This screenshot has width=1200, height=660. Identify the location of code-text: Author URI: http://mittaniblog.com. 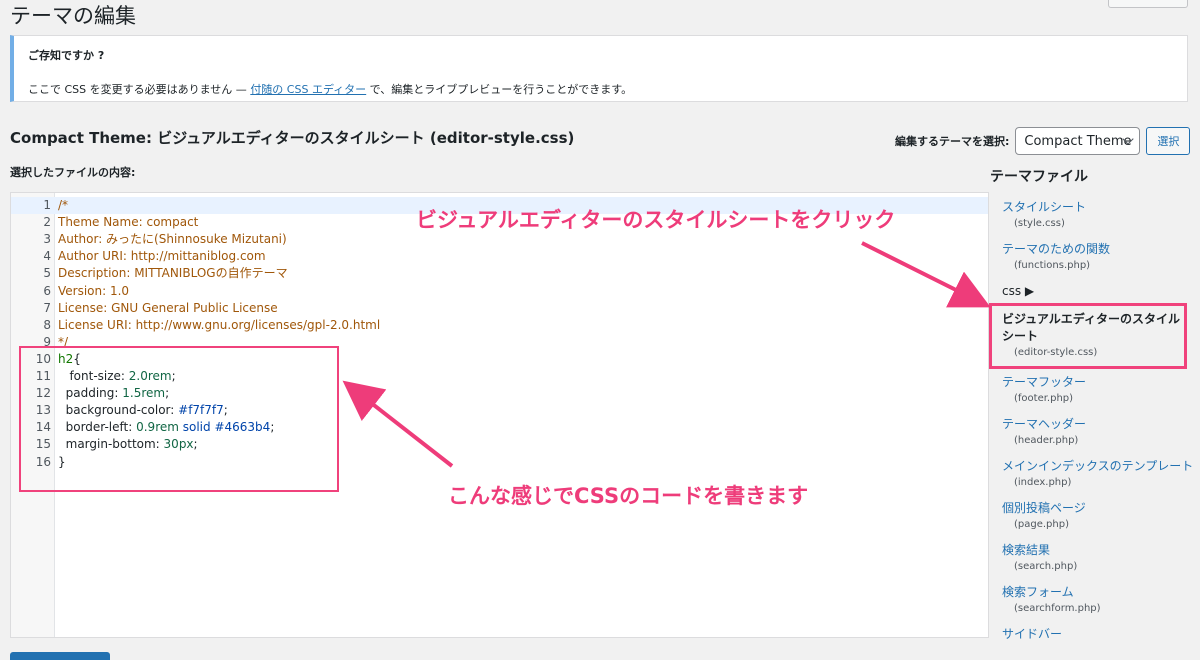
(162, 256).